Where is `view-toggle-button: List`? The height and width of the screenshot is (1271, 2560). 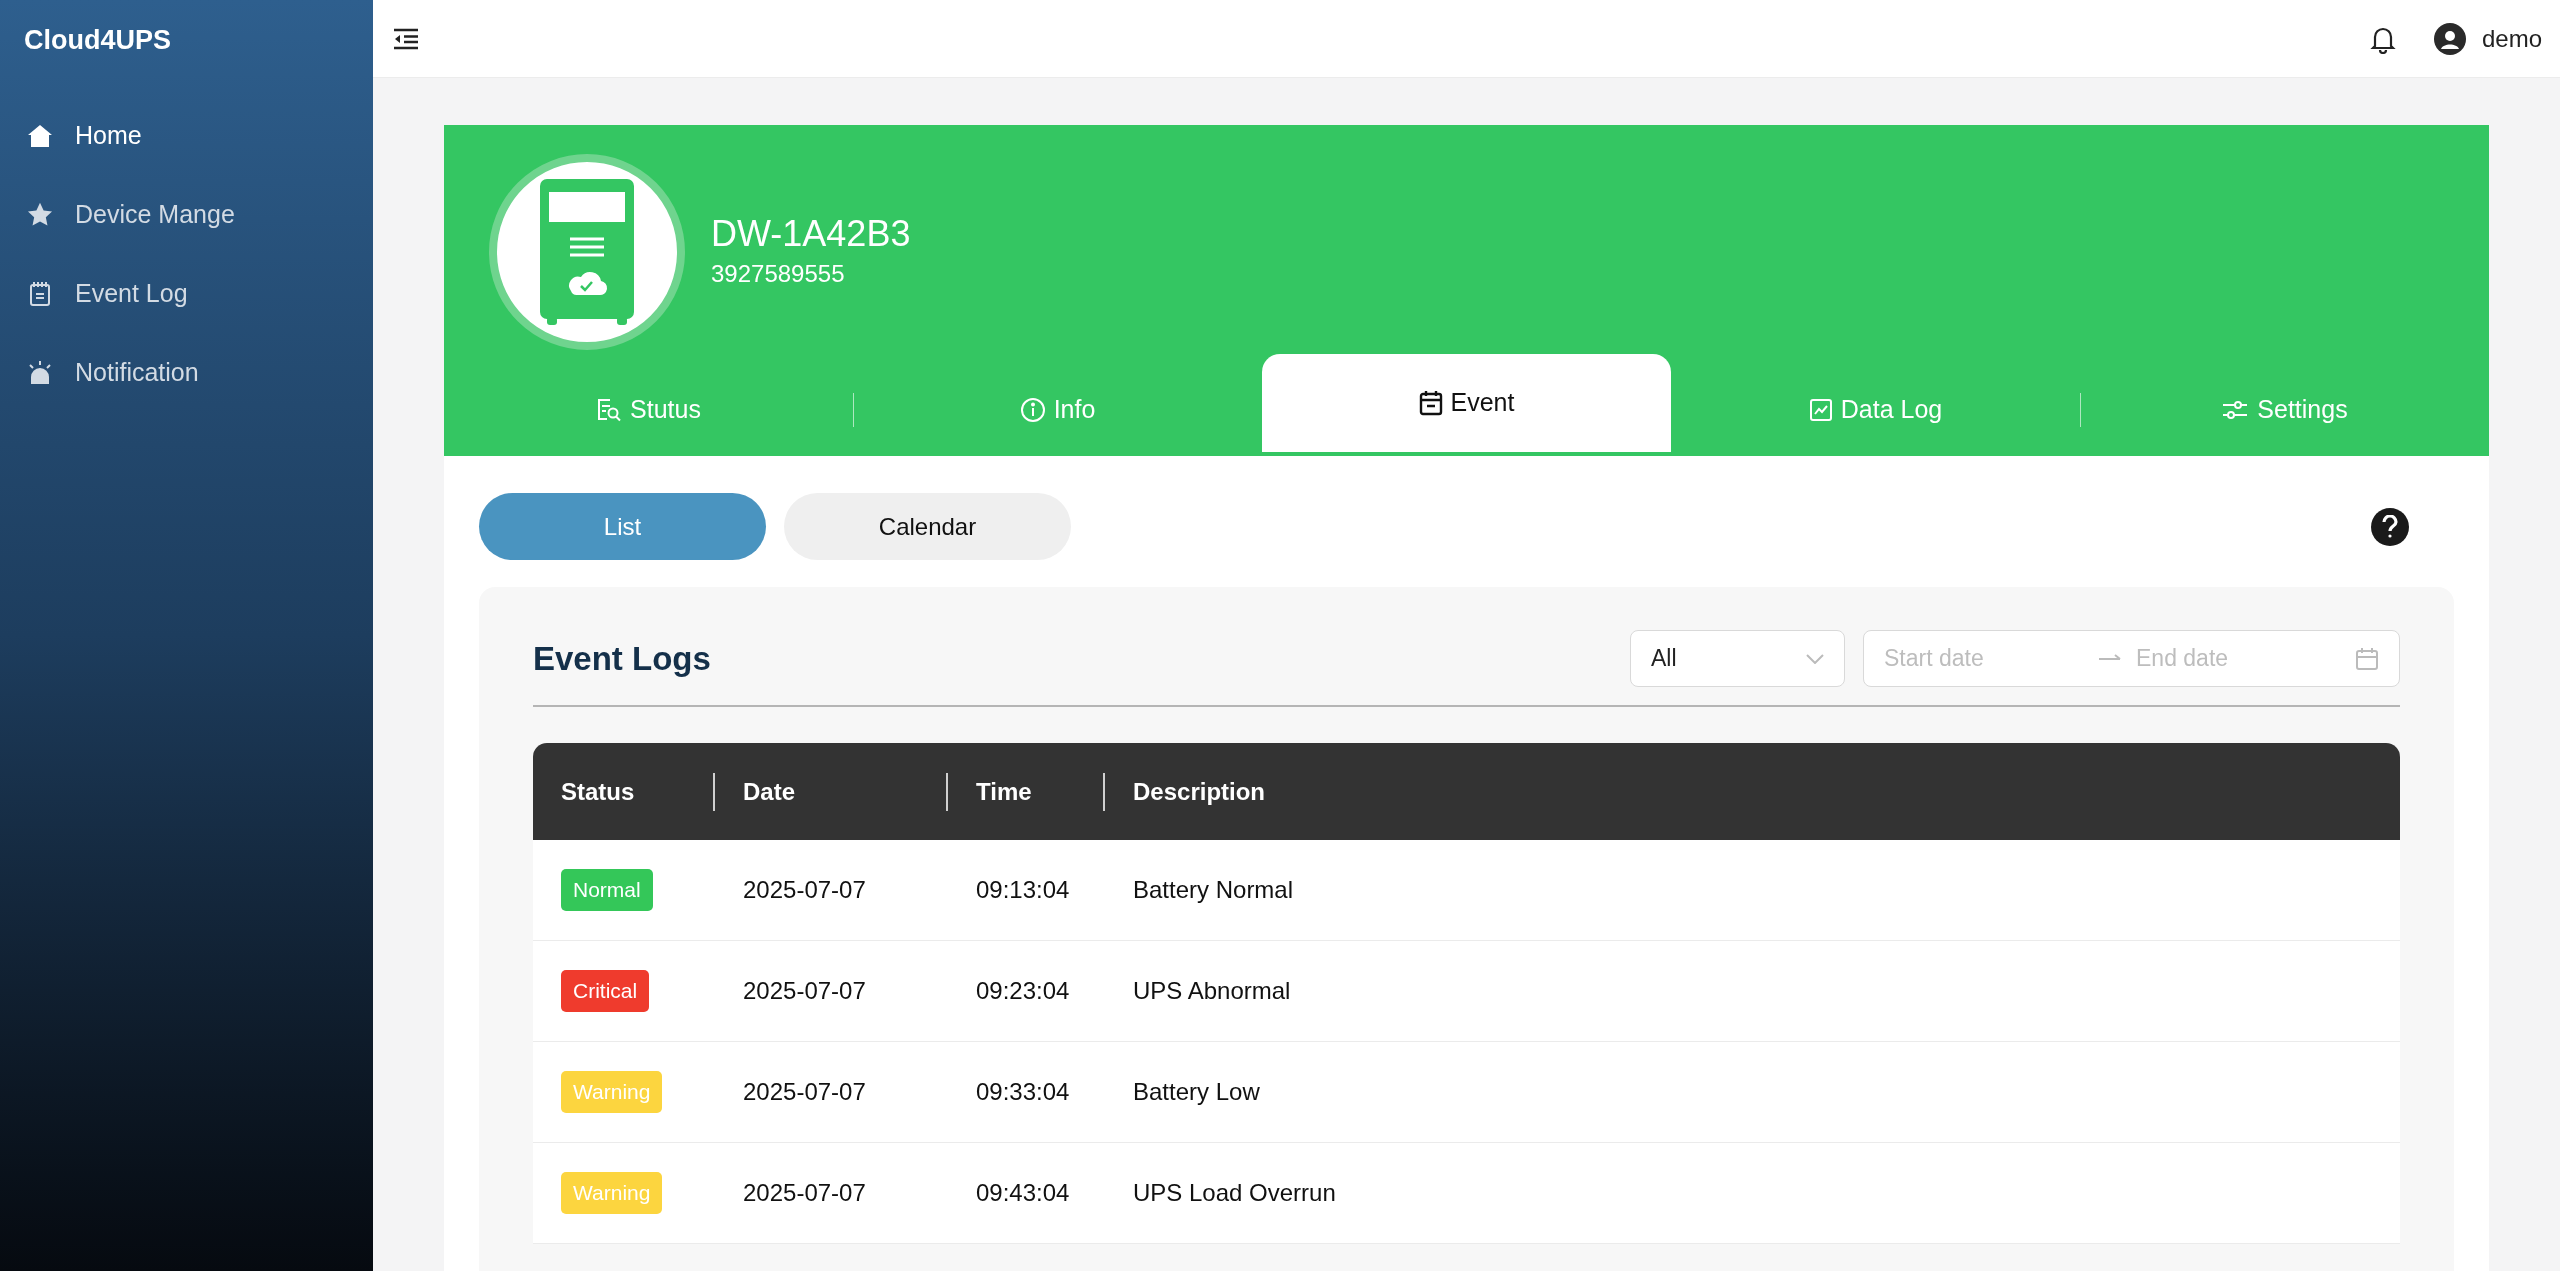
view-toggle-button: List is located at coordinates (622, 526).